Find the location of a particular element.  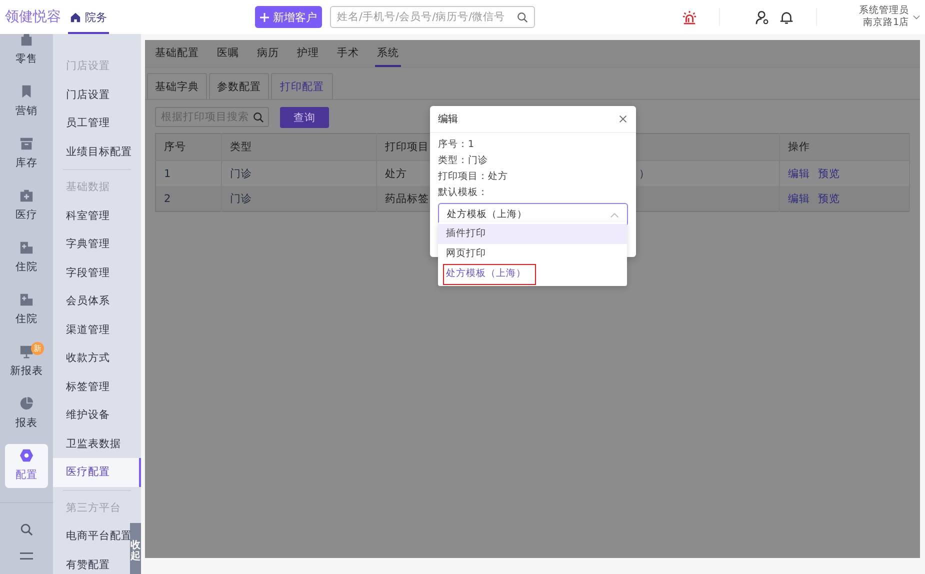

submenu-item: 维护设备 is located at coordinates (82, 415).